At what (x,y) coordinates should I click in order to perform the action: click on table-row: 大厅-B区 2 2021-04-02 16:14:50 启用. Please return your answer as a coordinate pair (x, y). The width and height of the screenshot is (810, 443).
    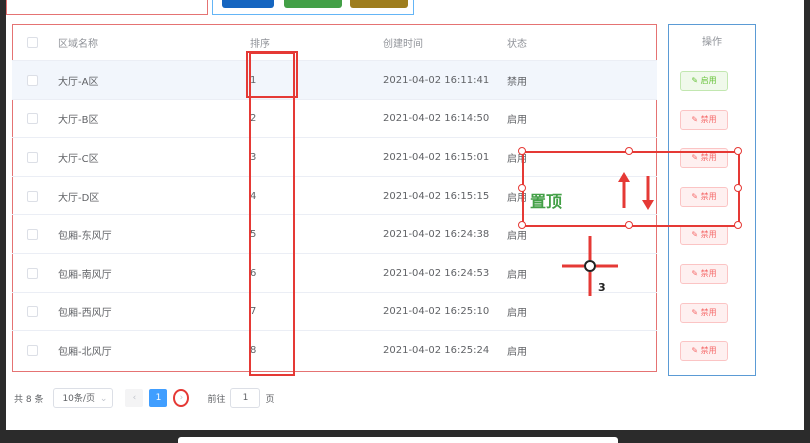
    Looking at the image, I should click on (334, 118).